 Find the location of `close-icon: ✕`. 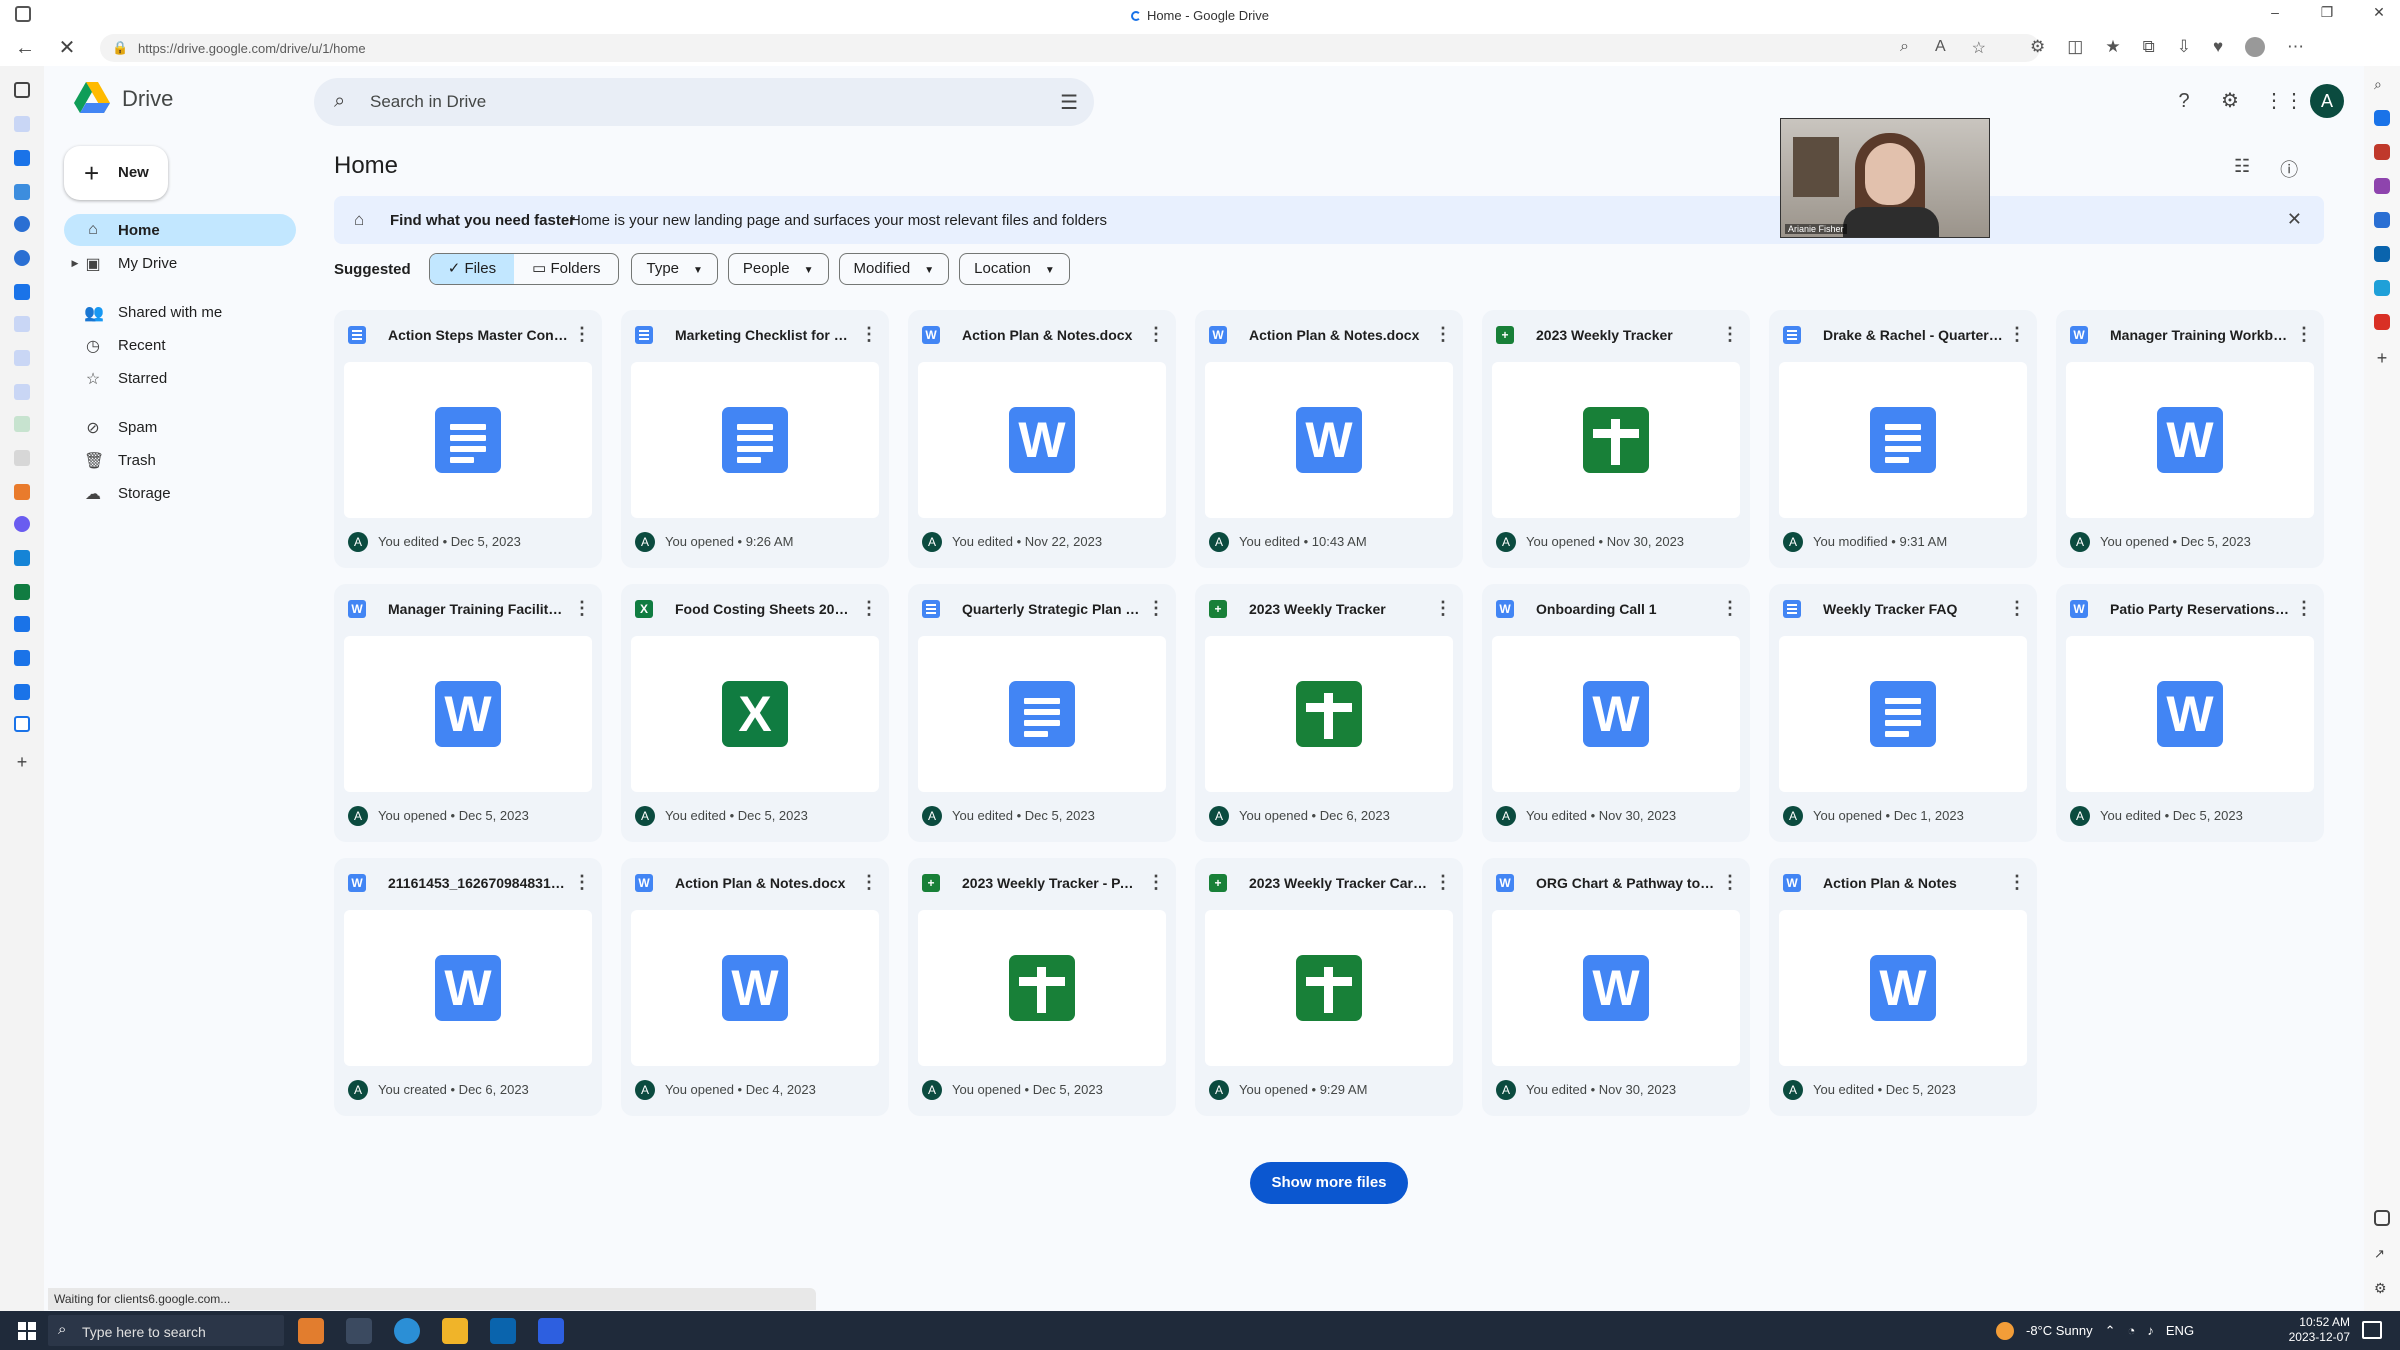

close-icon: ✕ is located at coordinates (2294, 219).